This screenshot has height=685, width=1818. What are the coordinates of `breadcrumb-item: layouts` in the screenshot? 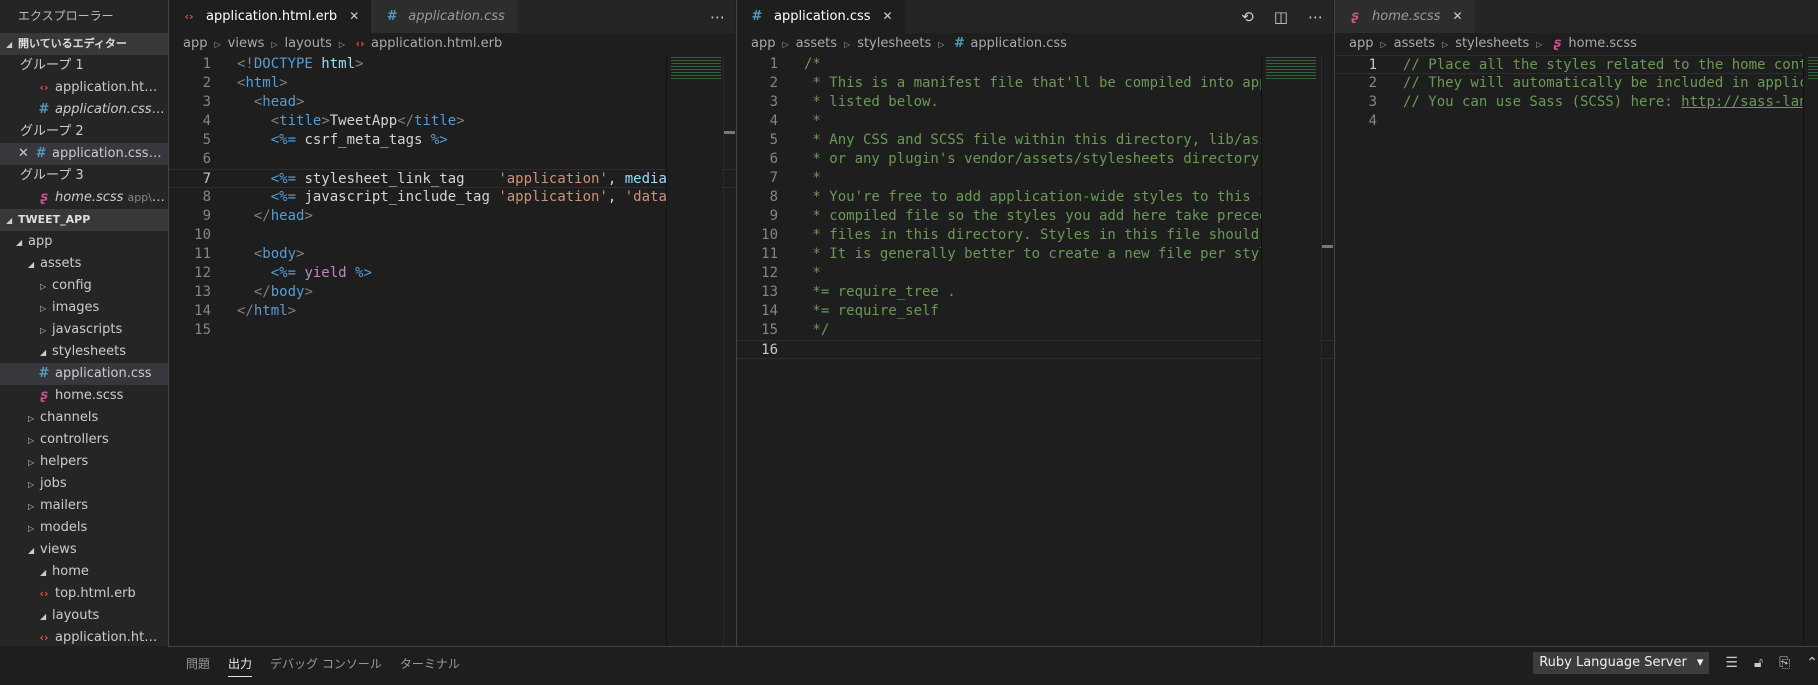 It's located at (308, 43).